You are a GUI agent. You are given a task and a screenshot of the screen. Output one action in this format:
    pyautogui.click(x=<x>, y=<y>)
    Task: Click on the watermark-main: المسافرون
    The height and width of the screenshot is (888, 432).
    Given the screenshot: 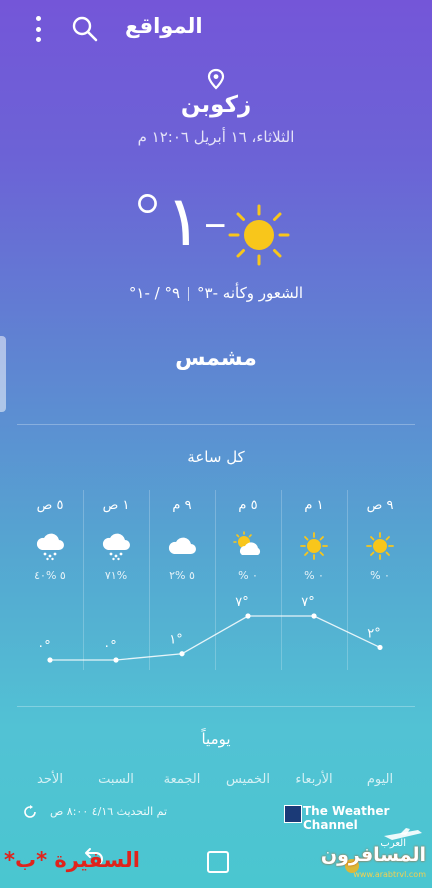 What is the action you would take?
    pyautogui.click(x=373, y=855)
    